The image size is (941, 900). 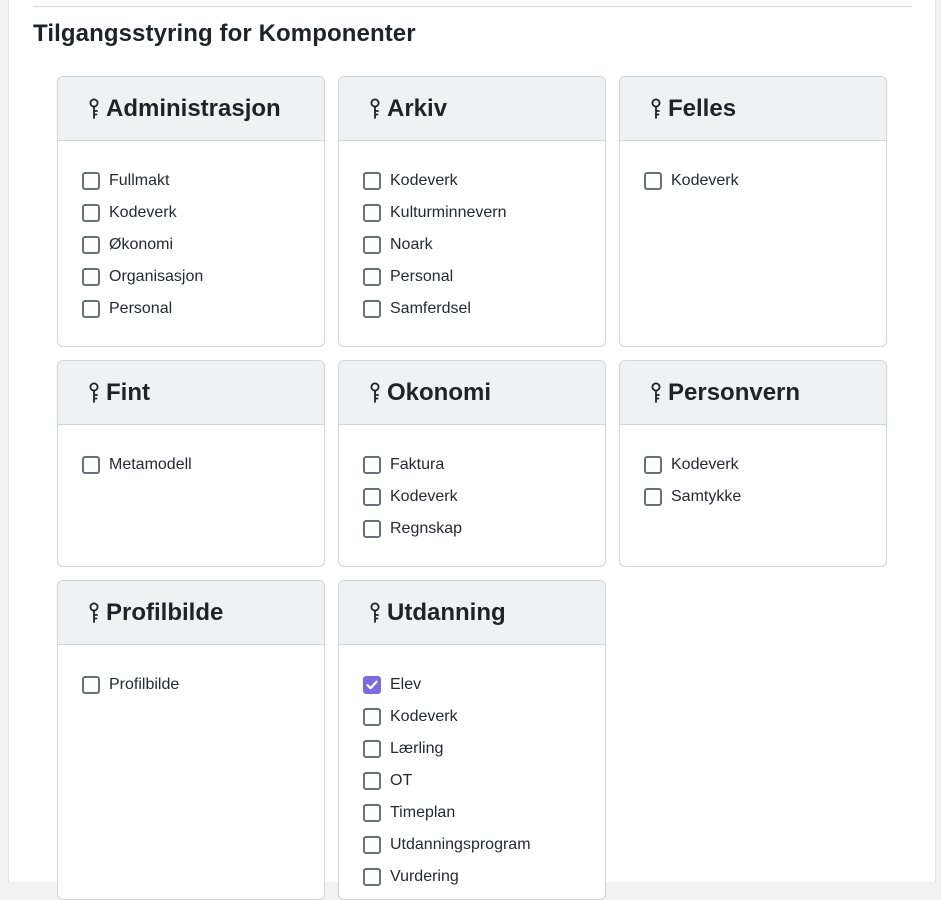 I want to click on checkbox-label: Vurdering, so click(x=424, y=876).